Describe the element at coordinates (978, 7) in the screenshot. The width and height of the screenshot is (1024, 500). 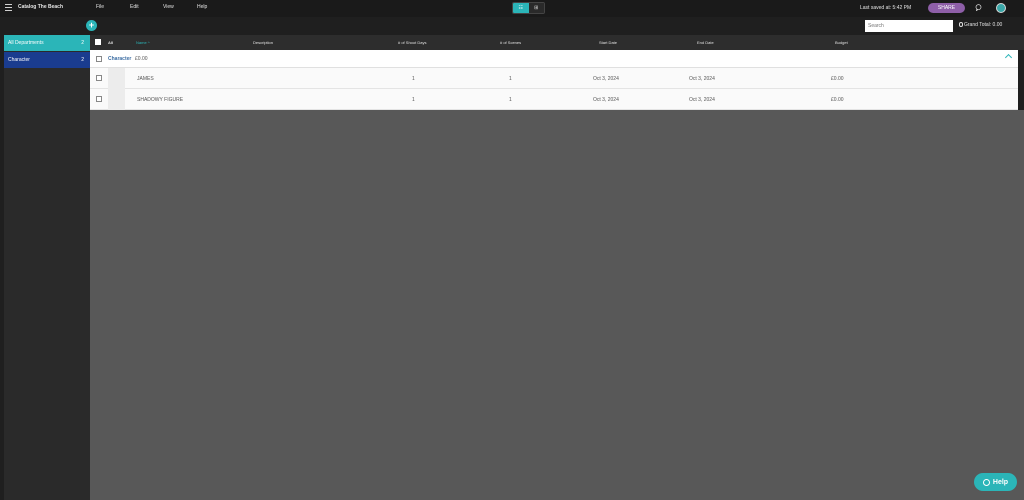
I see `comment-icon` at that location.